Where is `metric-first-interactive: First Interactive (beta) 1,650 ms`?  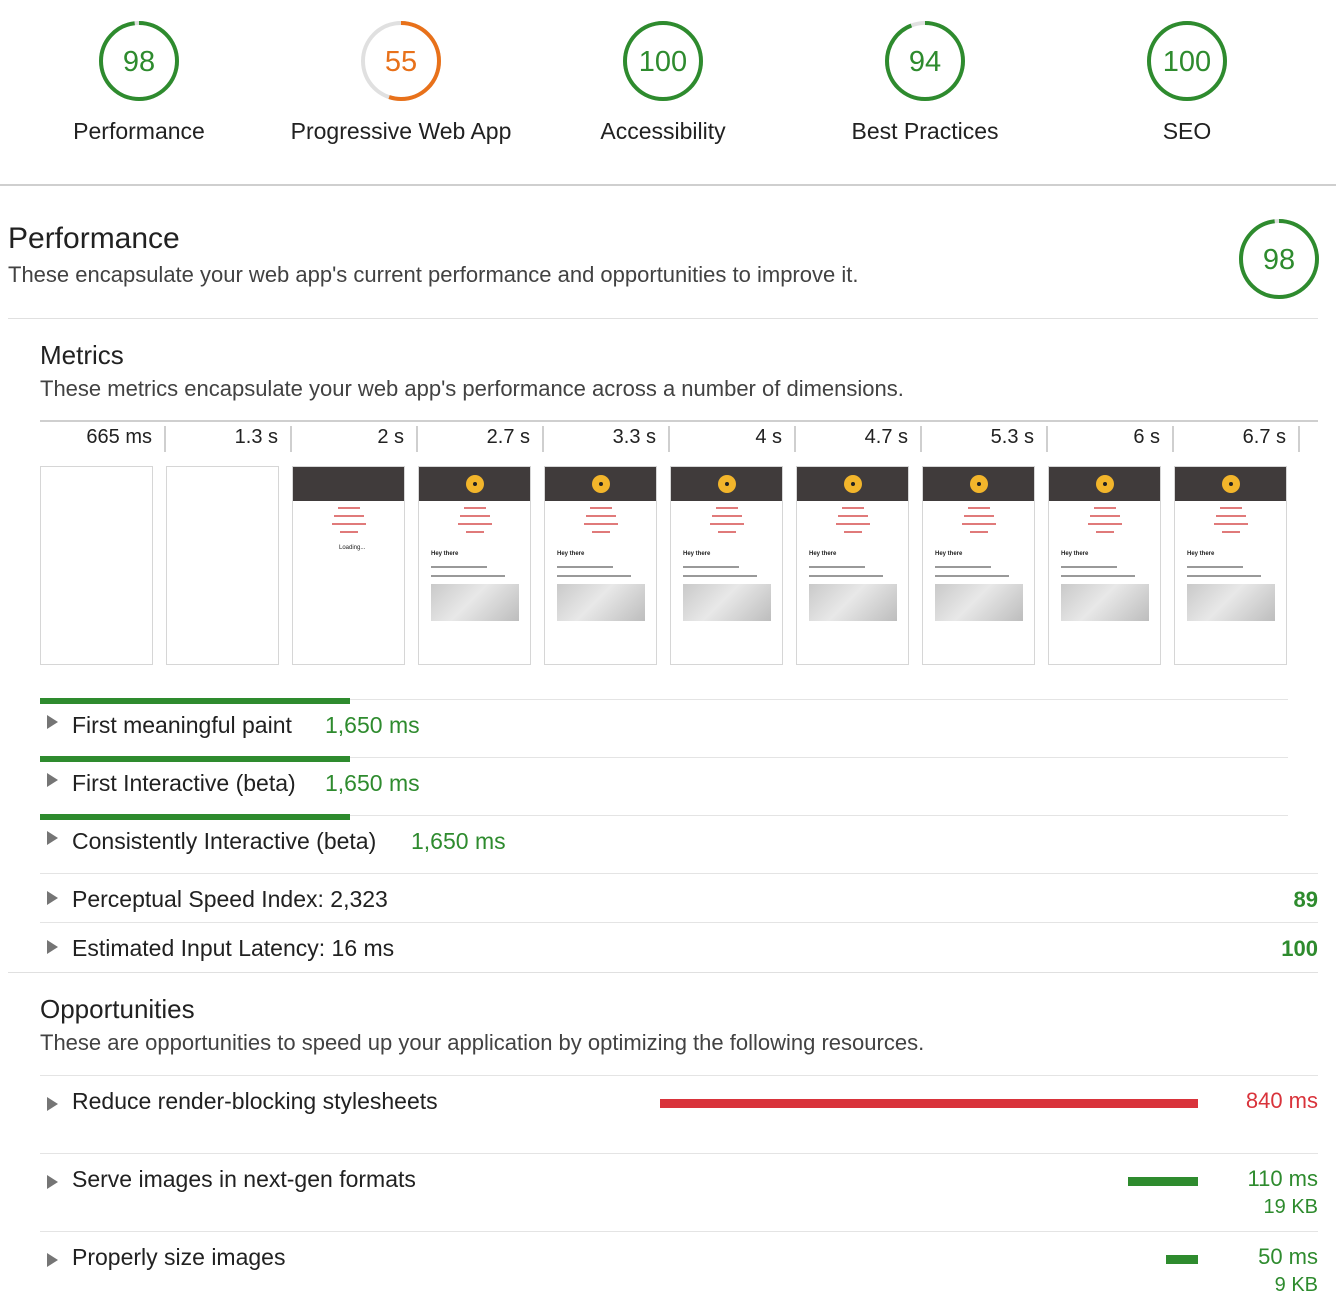 metric-first-interactive: First Interactive (beta) 1,650 ms is located at coordinates (664, 785).